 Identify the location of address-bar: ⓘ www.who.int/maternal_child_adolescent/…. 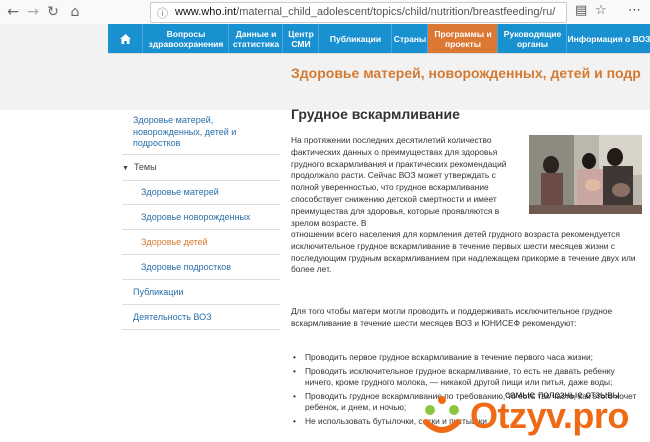
(358, 12).